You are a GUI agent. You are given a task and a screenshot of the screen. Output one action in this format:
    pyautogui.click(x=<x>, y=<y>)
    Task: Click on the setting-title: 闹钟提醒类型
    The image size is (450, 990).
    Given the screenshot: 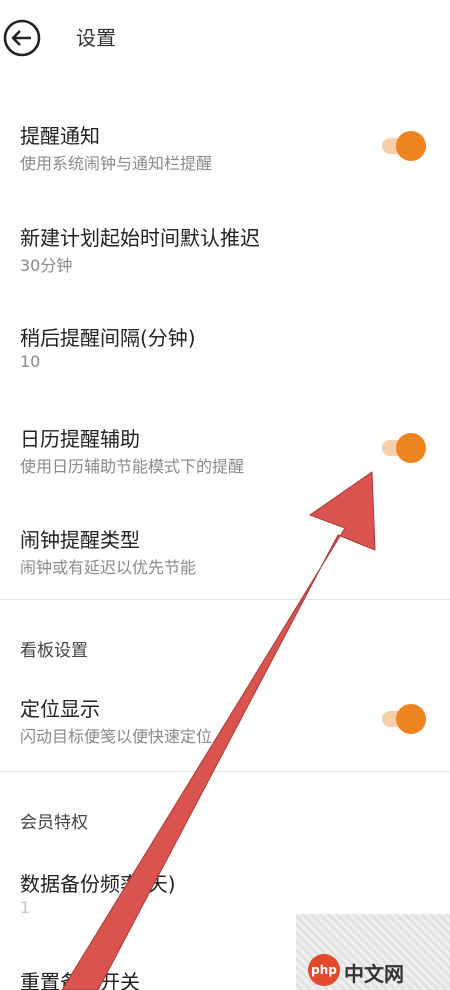 What is the action you would take?
    pyautogui.click(x=80, y=540)
    